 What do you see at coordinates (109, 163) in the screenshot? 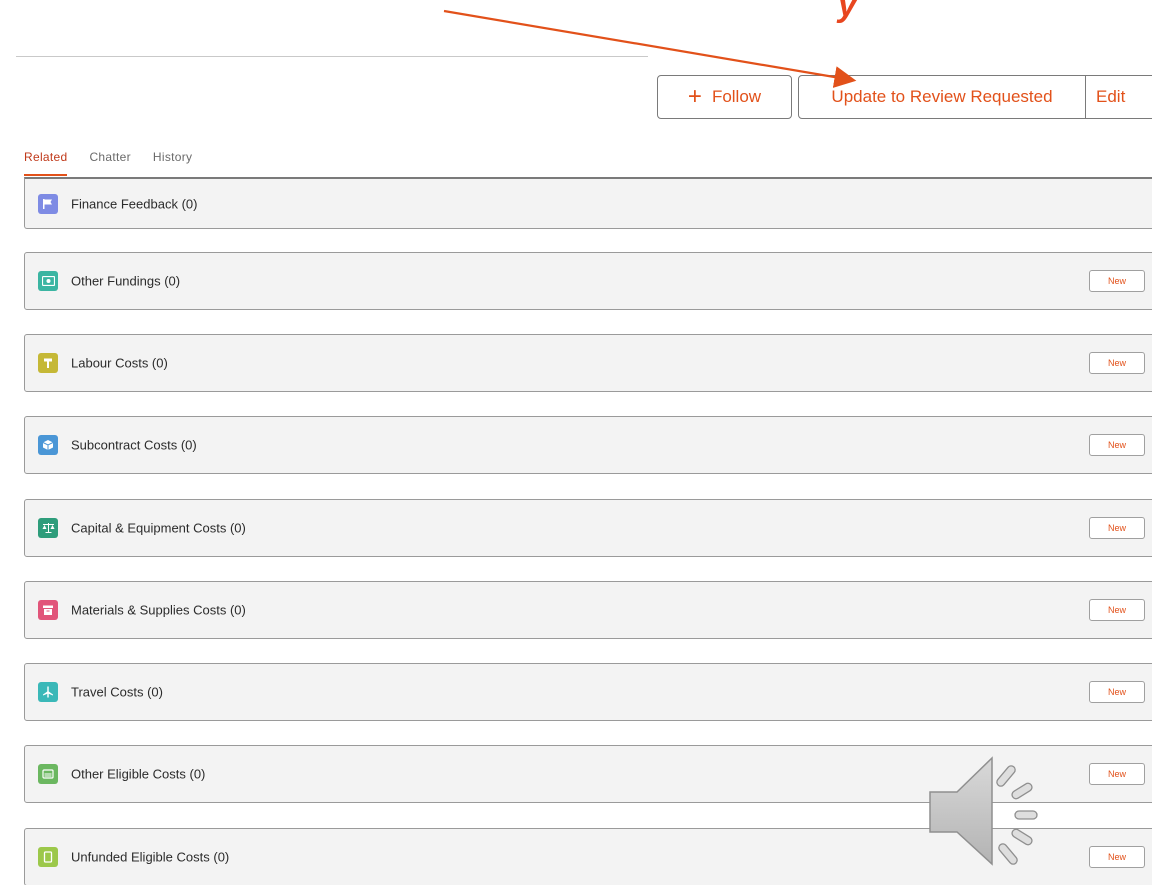
I see `tab-chatter: Chatter` at bounding box center [109, 163].